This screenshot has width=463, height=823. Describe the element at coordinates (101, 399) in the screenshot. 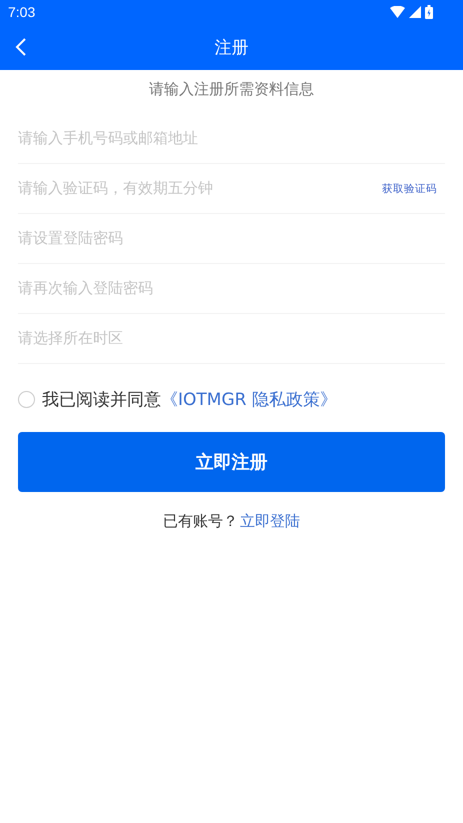

I see `agreement-text: 我已阅读并同意` at that location.